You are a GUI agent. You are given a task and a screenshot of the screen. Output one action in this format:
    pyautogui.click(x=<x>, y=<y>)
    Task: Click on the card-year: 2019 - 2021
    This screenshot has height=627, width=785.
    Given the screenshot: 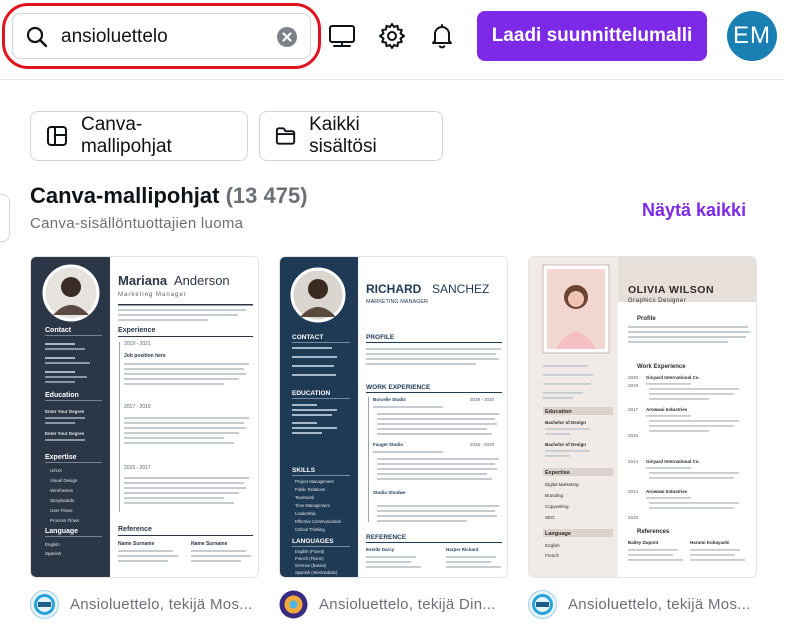 What is the action you would take?
    pyautogui.click(x=137, y=344)
    